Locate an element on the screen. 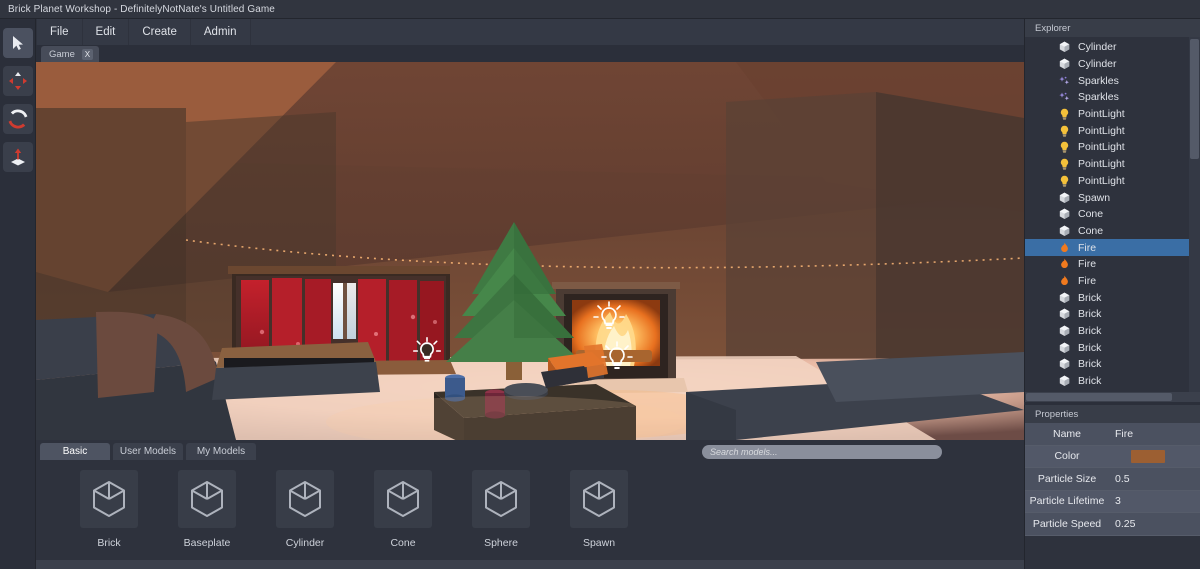 This screenshot has height=569, width=1200. asset-item-brick: Brick is located at coordinates (109, 515).